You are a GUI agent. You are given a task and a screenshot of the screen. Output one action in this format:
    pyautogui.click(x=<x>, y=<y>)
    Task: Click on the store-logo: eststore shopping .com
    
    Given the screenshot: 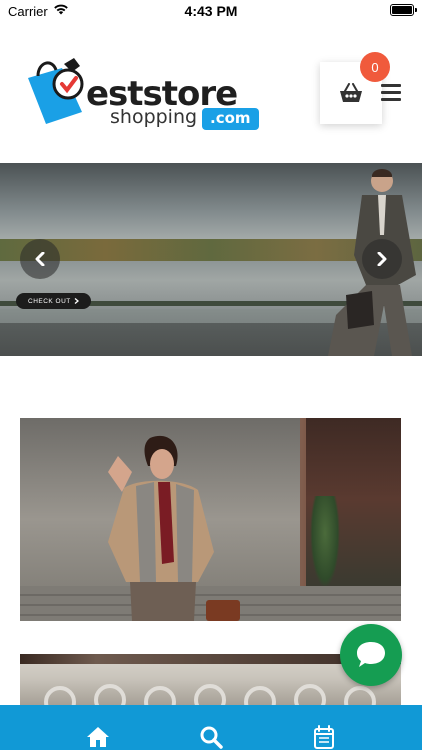 What is the action you would take?
    pyautogui.click(x=141, y=93)
    